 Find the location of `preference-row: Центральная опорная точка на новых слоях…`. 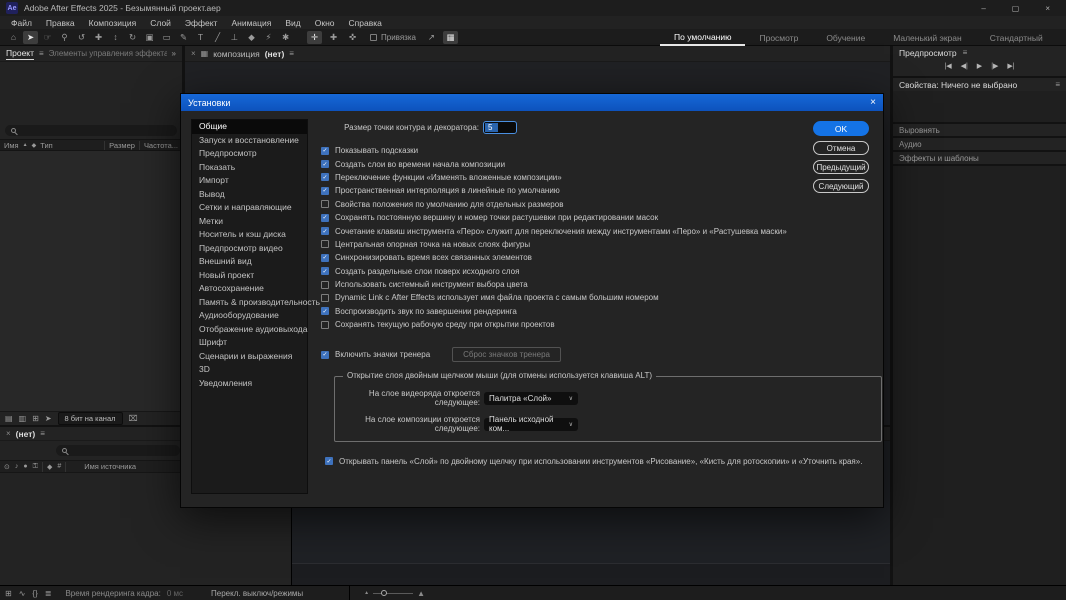

preference-row: Центральная опорная точка на новых слоях… is located at coordinates (562, 244).